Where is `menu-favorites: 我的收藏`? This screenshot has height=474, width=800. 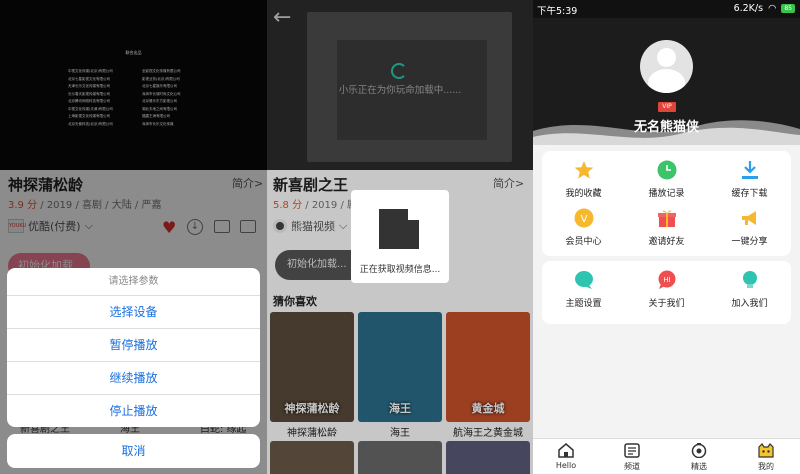
menu-favorites: 我的收藏 is located at coordinates (583, 179).